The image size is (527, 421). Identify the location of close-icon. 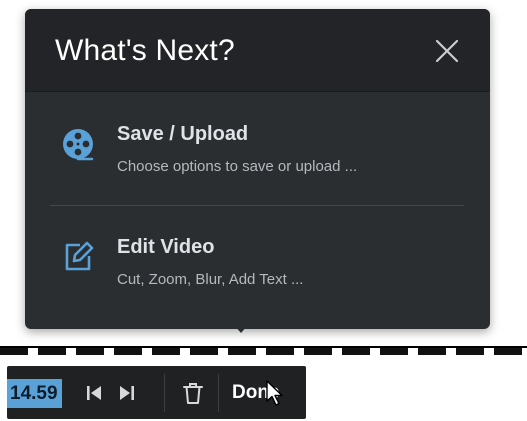
(447, 51).